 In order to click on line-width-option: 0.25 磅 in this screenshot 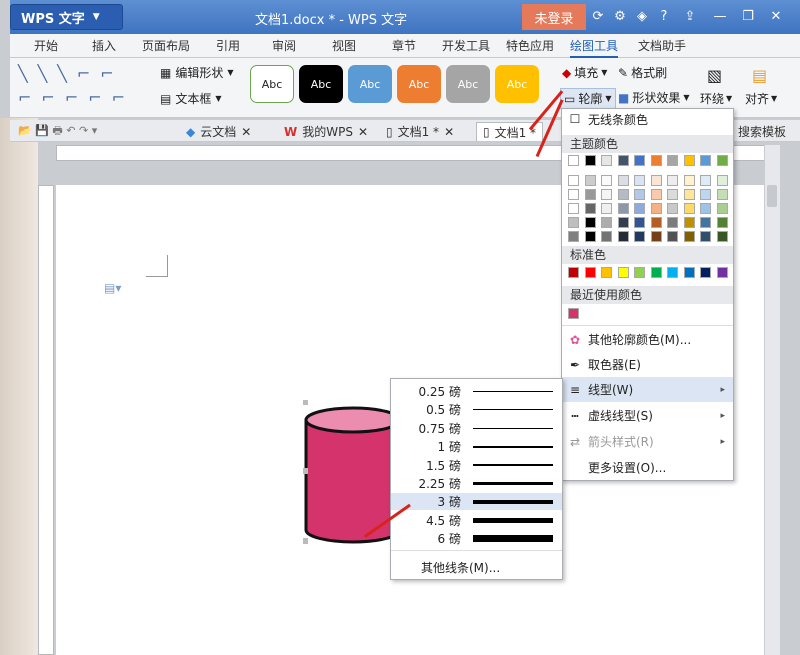, I will do `click(476, 391)`.